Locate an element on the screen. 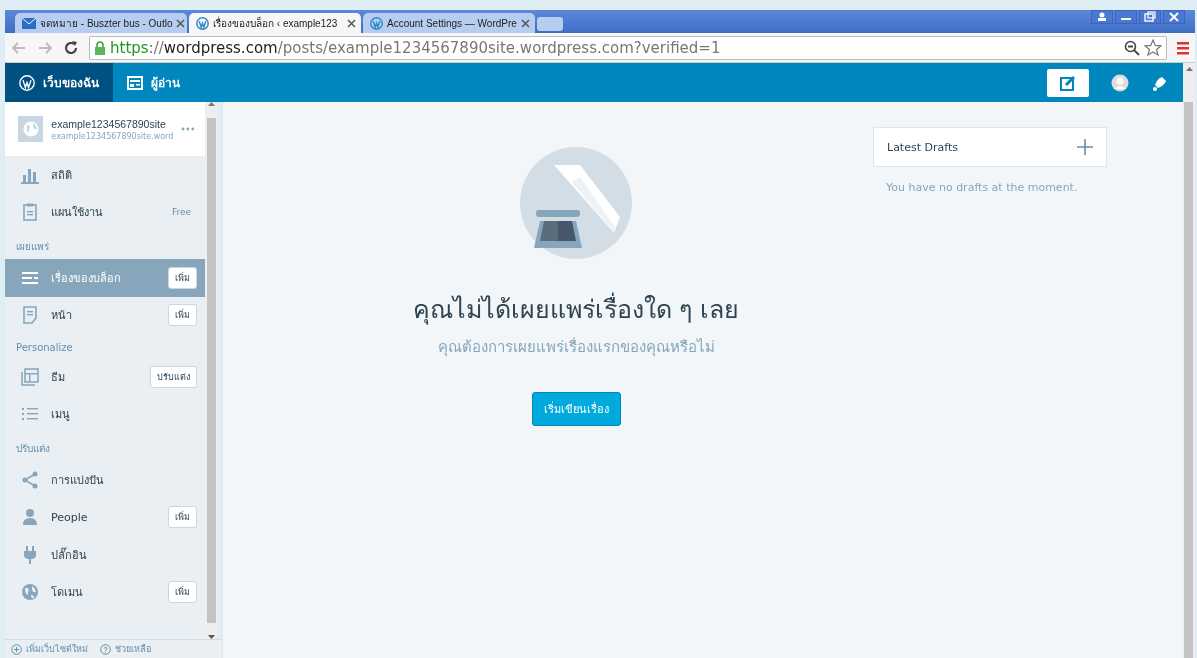 This screenshot has height=658, width=1197. plus-icon is located at coordinates (1085, 147).